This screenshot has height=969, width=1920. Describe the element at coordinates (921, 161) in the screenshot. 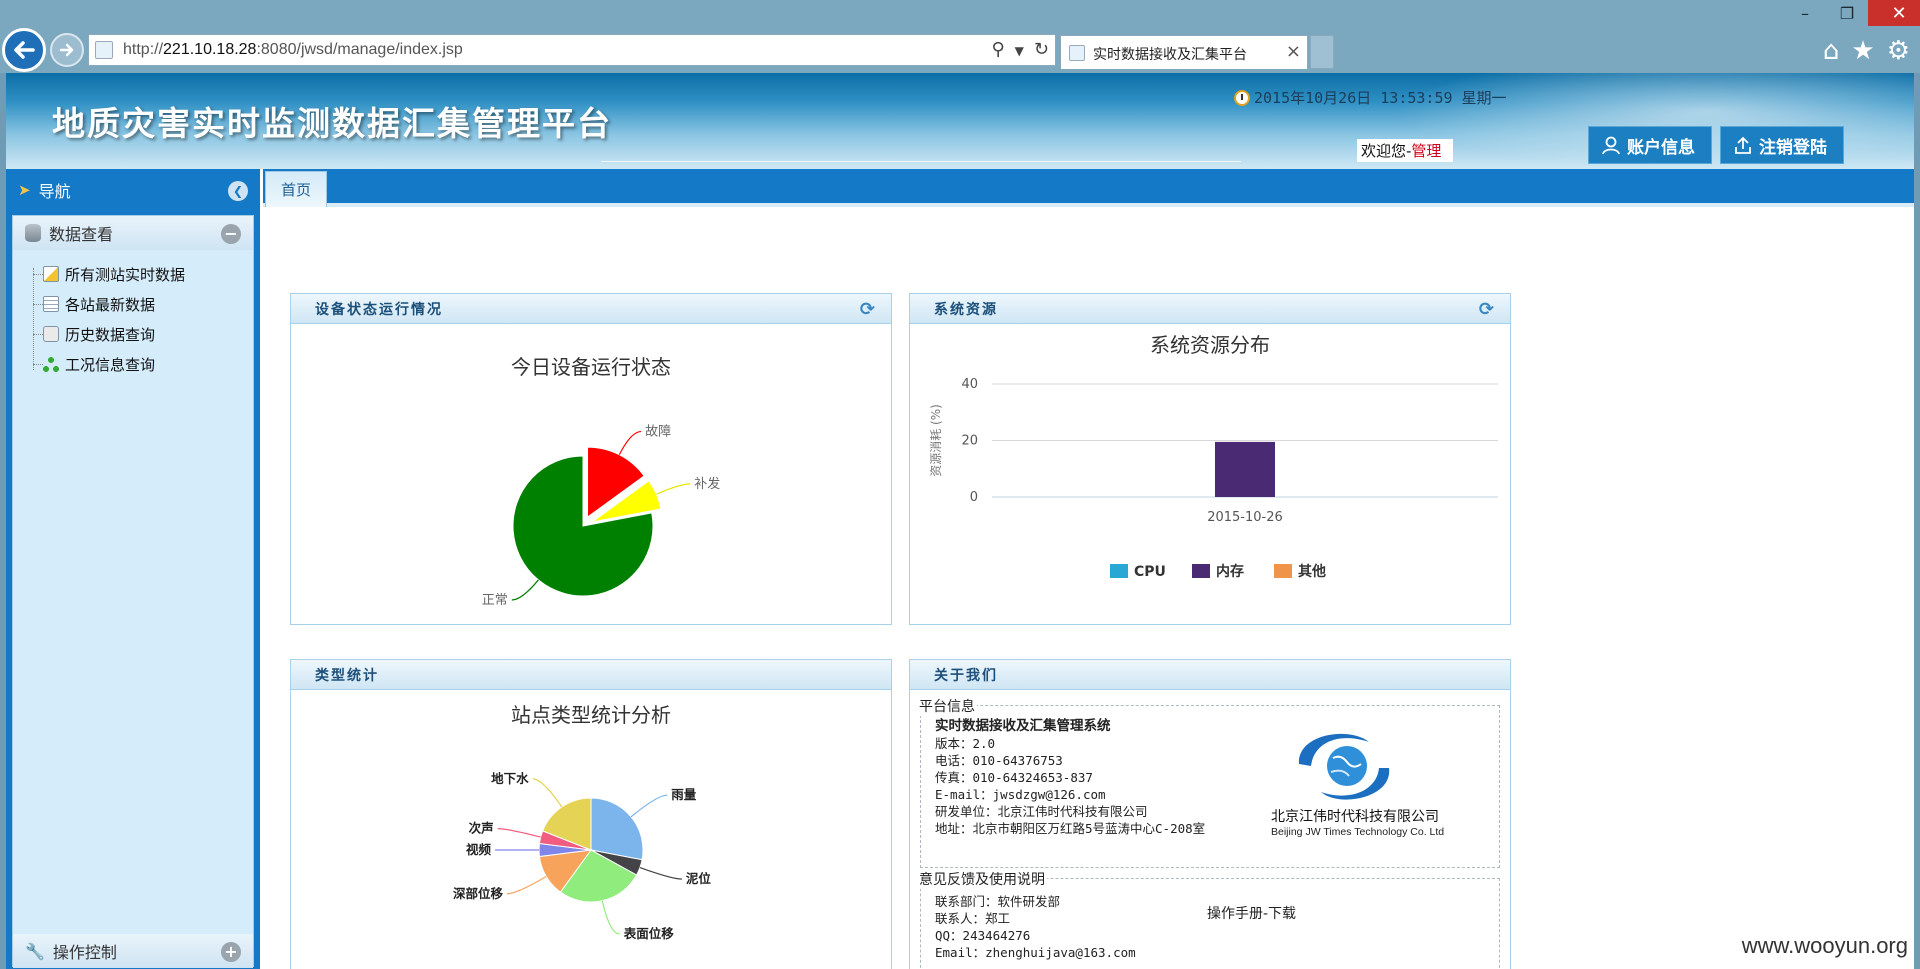

I see `header-divider` at that location.